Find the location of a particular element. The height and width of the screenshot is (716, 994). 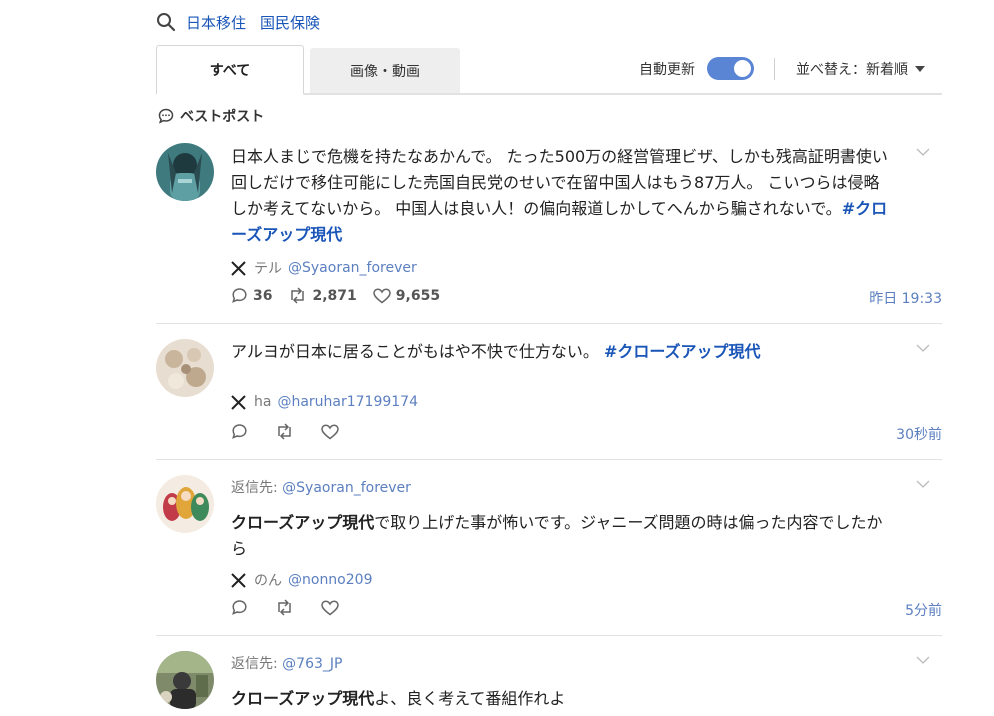

search-icon is located at coordinates (166, 22).